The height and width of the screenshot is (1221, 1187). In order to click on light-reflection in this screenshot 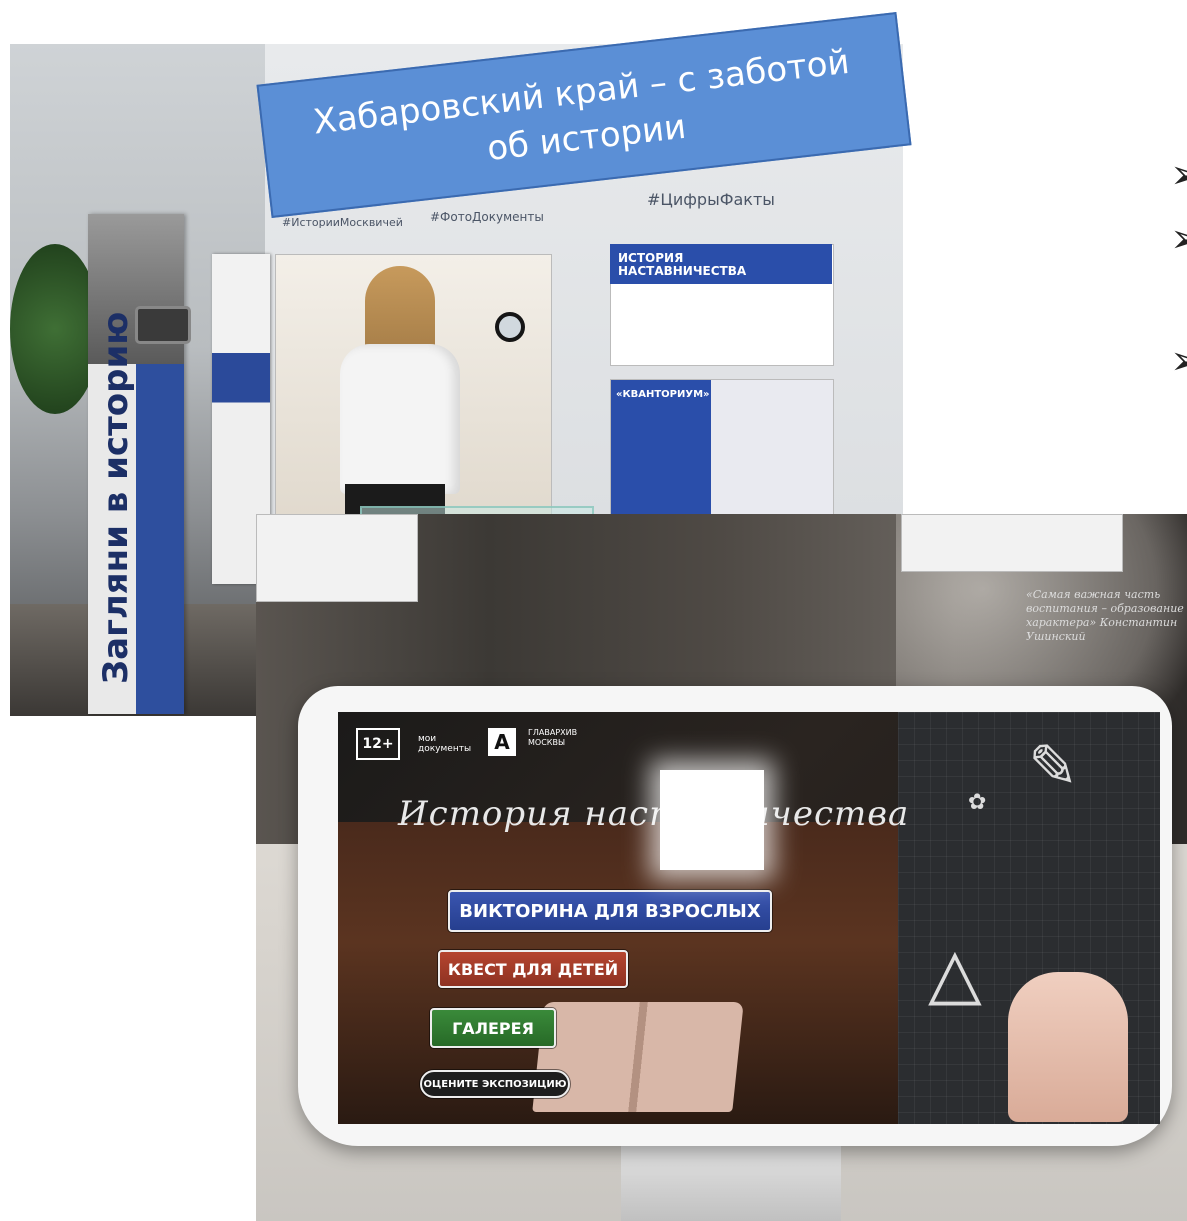, I will do `click(712, 820)`.